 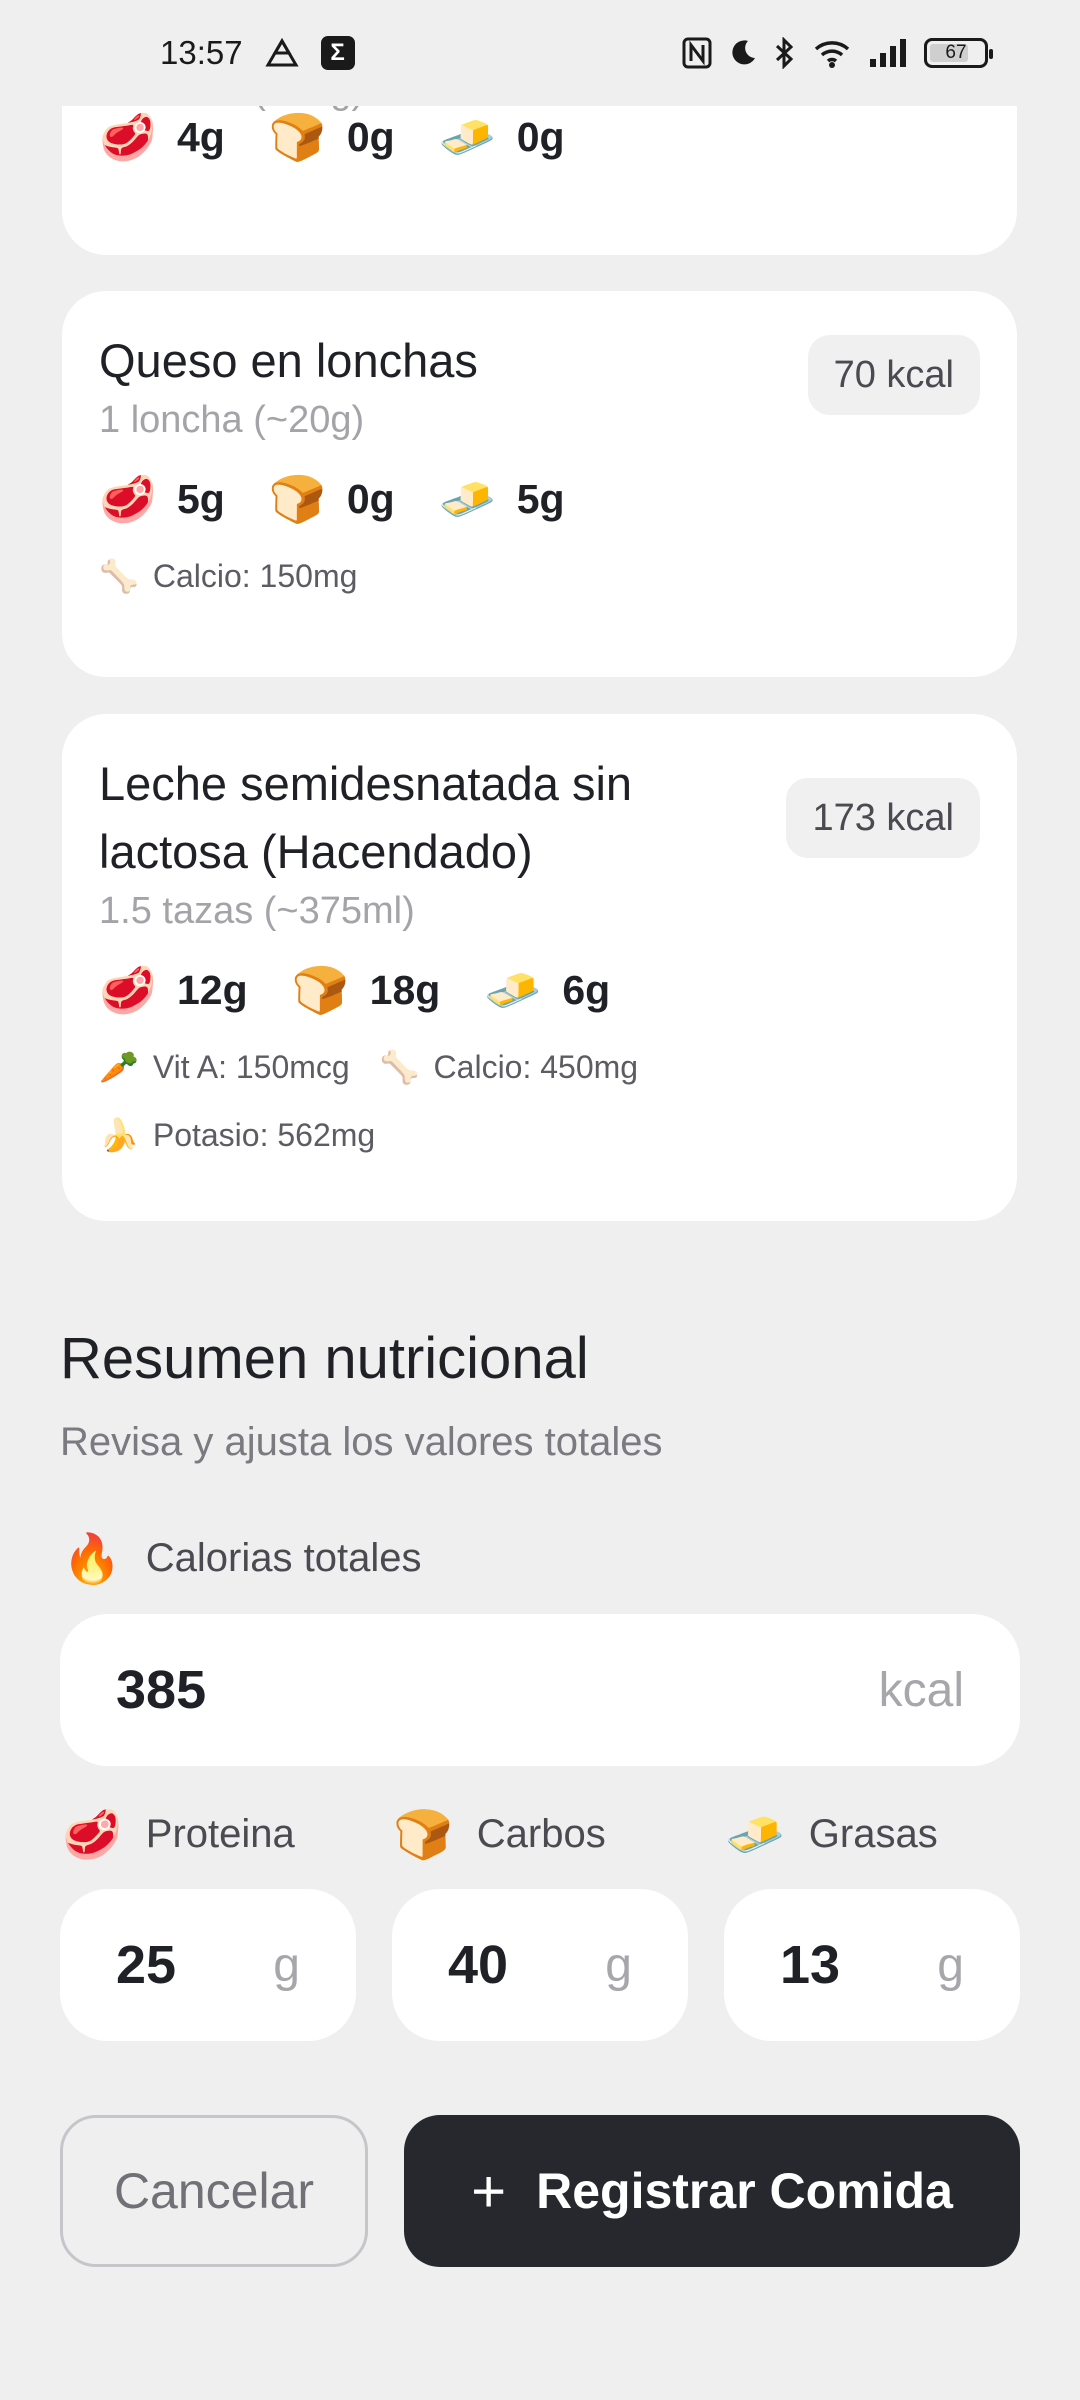 What do you see at coordinates (361, 1442) in the screenshot?
I see `summary-subtitle: Revisa y ajusta los valores totales` at bounding box center [361, 1442].